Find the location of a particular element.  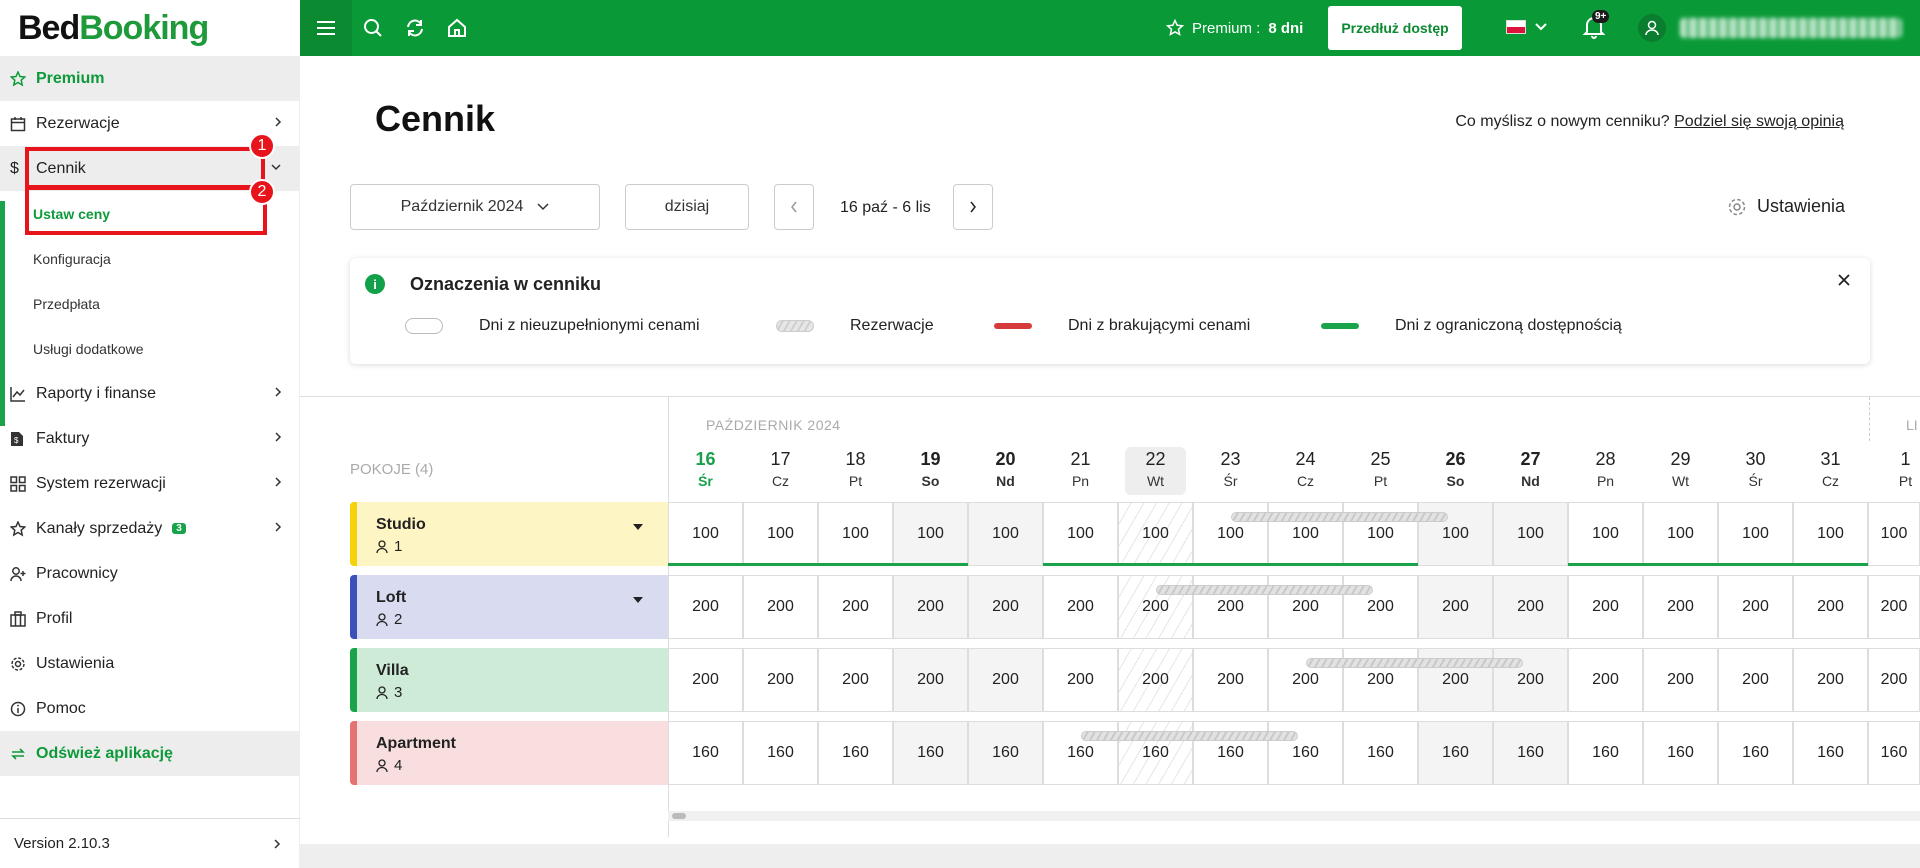

day-header: 24 Cz is located at coordinates (1305, 469).